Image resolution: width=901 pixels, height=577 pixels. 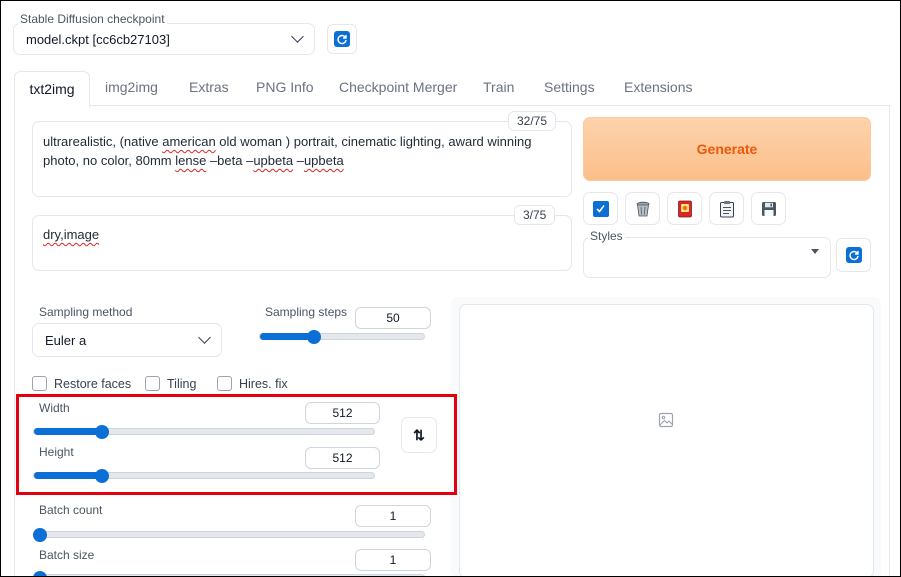 I want to click on save-icon, so click(x=768, y=208).